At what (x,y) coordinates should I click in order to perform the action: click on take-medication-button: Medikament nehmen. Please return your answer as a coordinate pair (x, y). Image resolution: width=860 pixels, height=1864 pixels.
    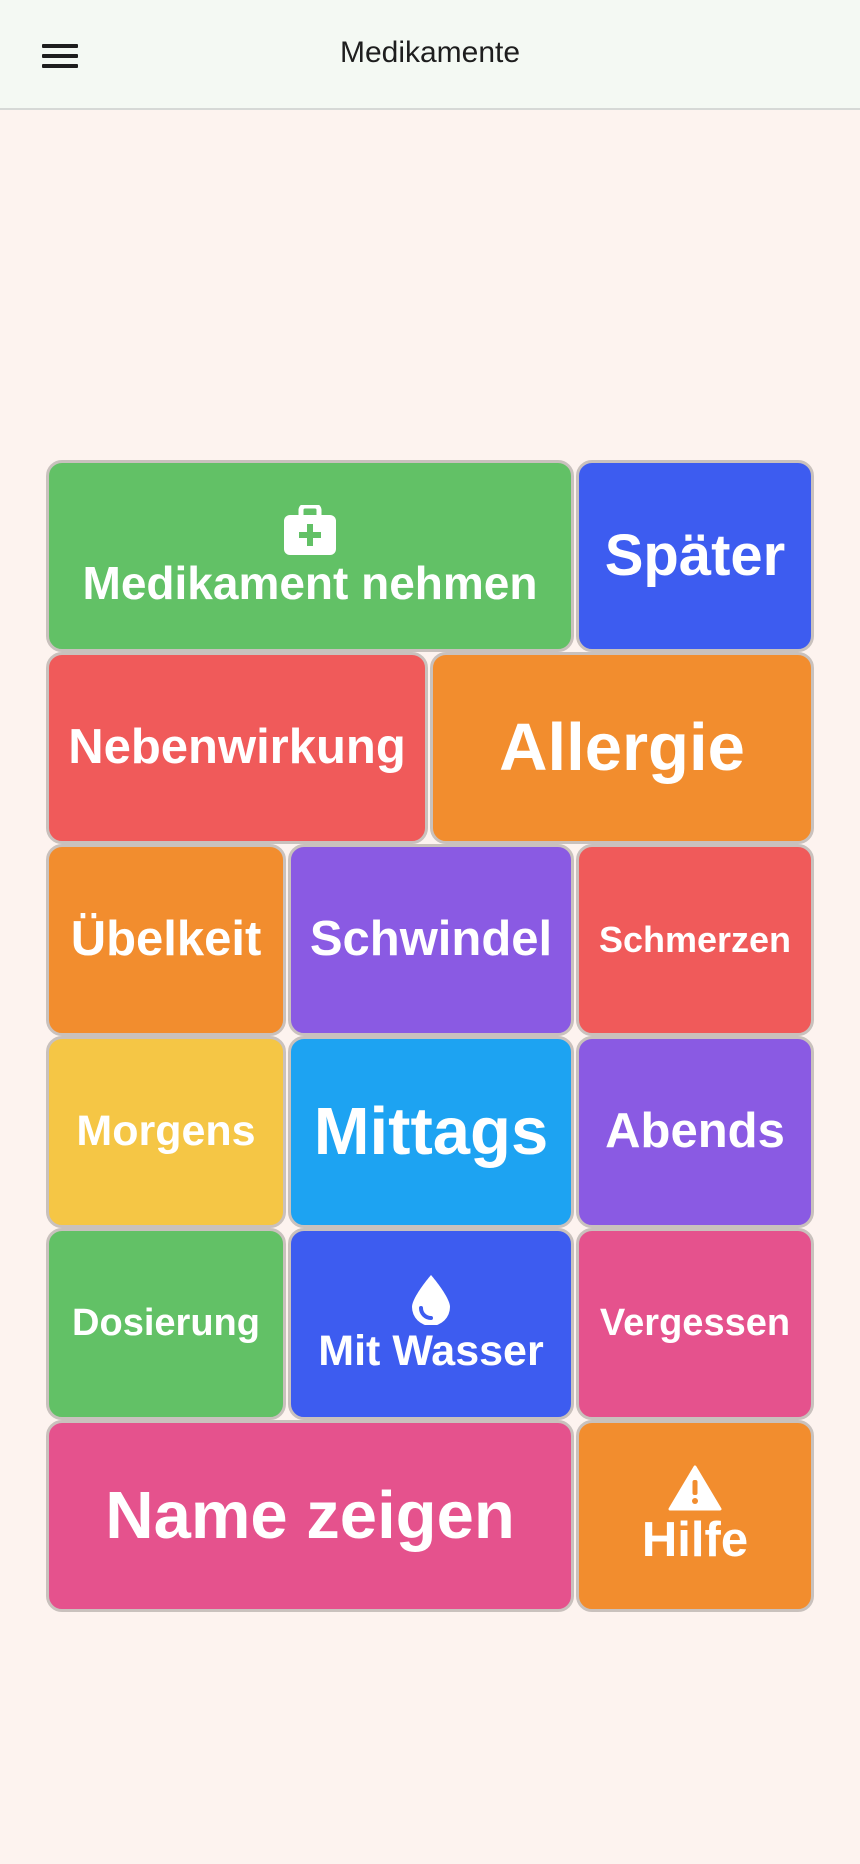
    Looking at the image, I should click on (310, 556).